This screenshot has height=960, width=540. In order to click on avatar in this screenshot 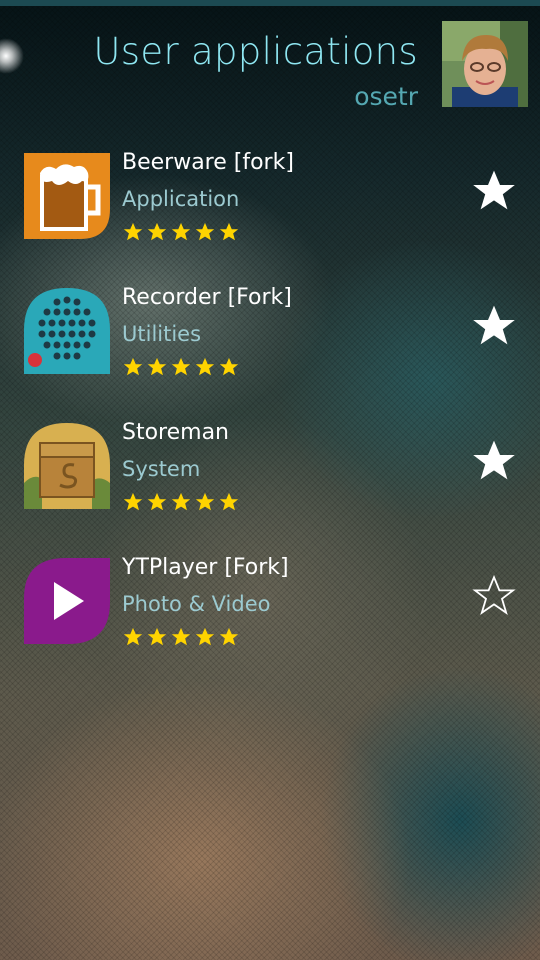, I will do `click(485, 64)`.